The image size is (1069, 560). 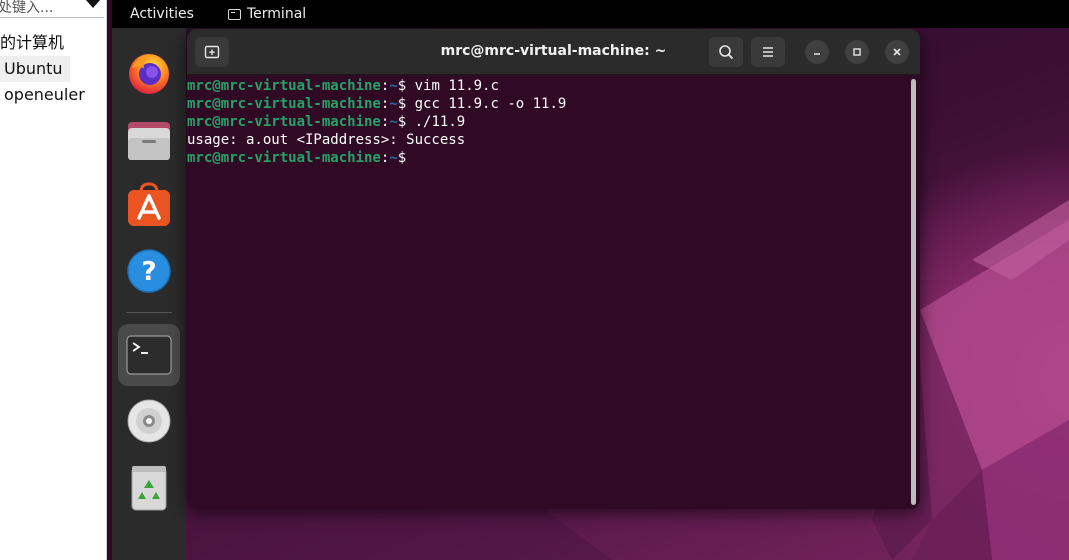 I want to click on terminal-output-line: usage: a.out <IPaddress>: Success, so click(x=326, y=140).